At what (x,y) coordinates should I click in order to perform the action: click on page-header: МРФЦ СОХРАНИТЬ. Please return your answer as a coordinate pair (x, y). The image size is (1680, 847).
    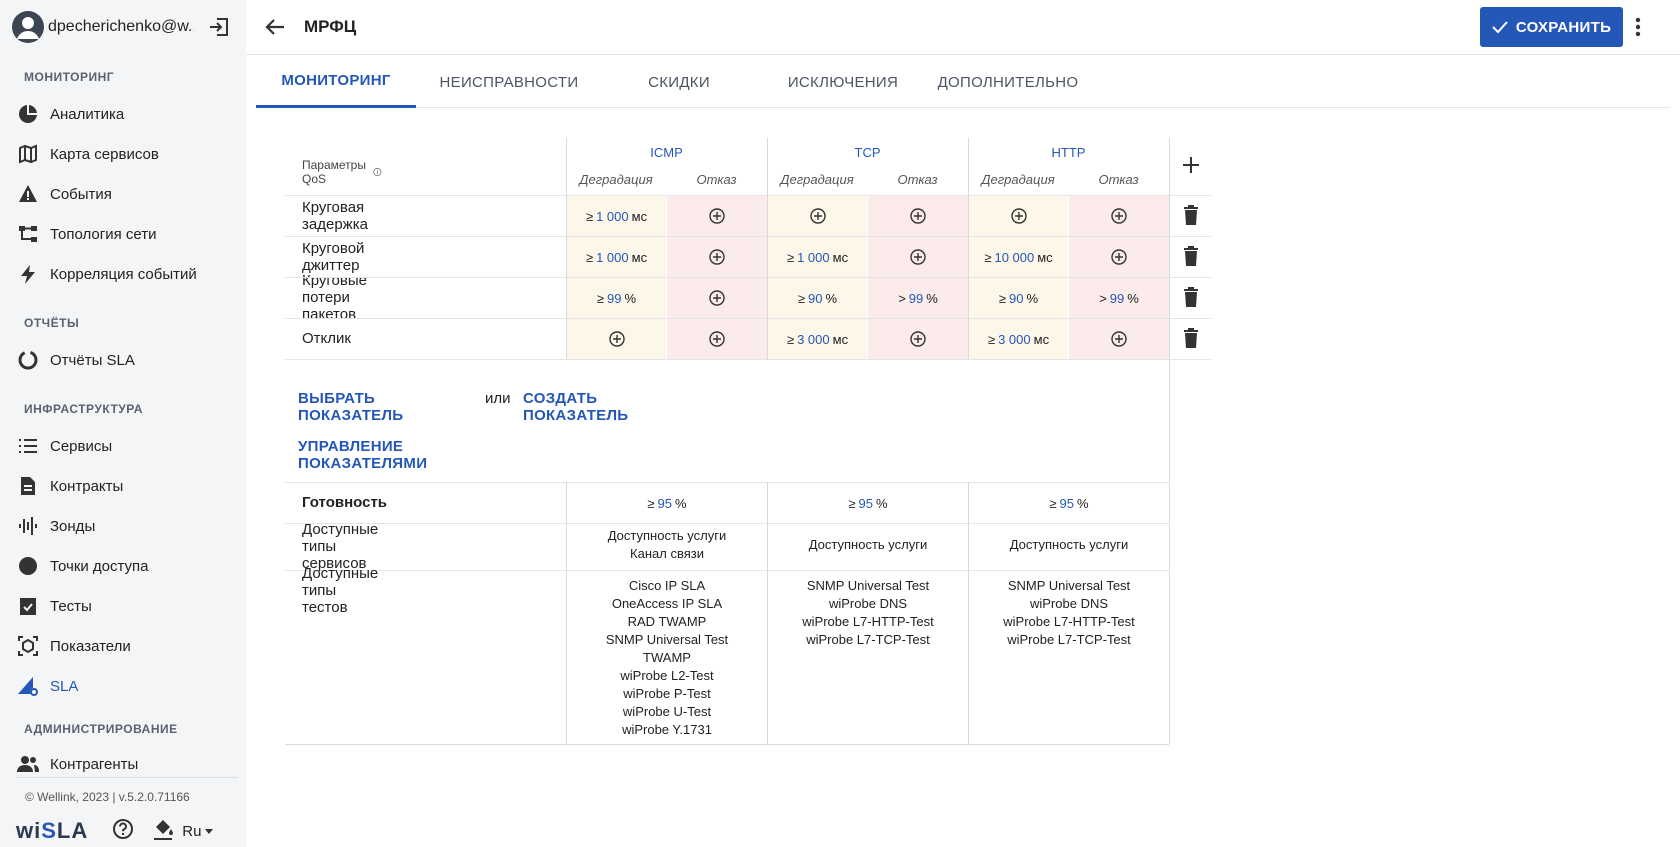
    Looking at the image, I should click on (963, 27).